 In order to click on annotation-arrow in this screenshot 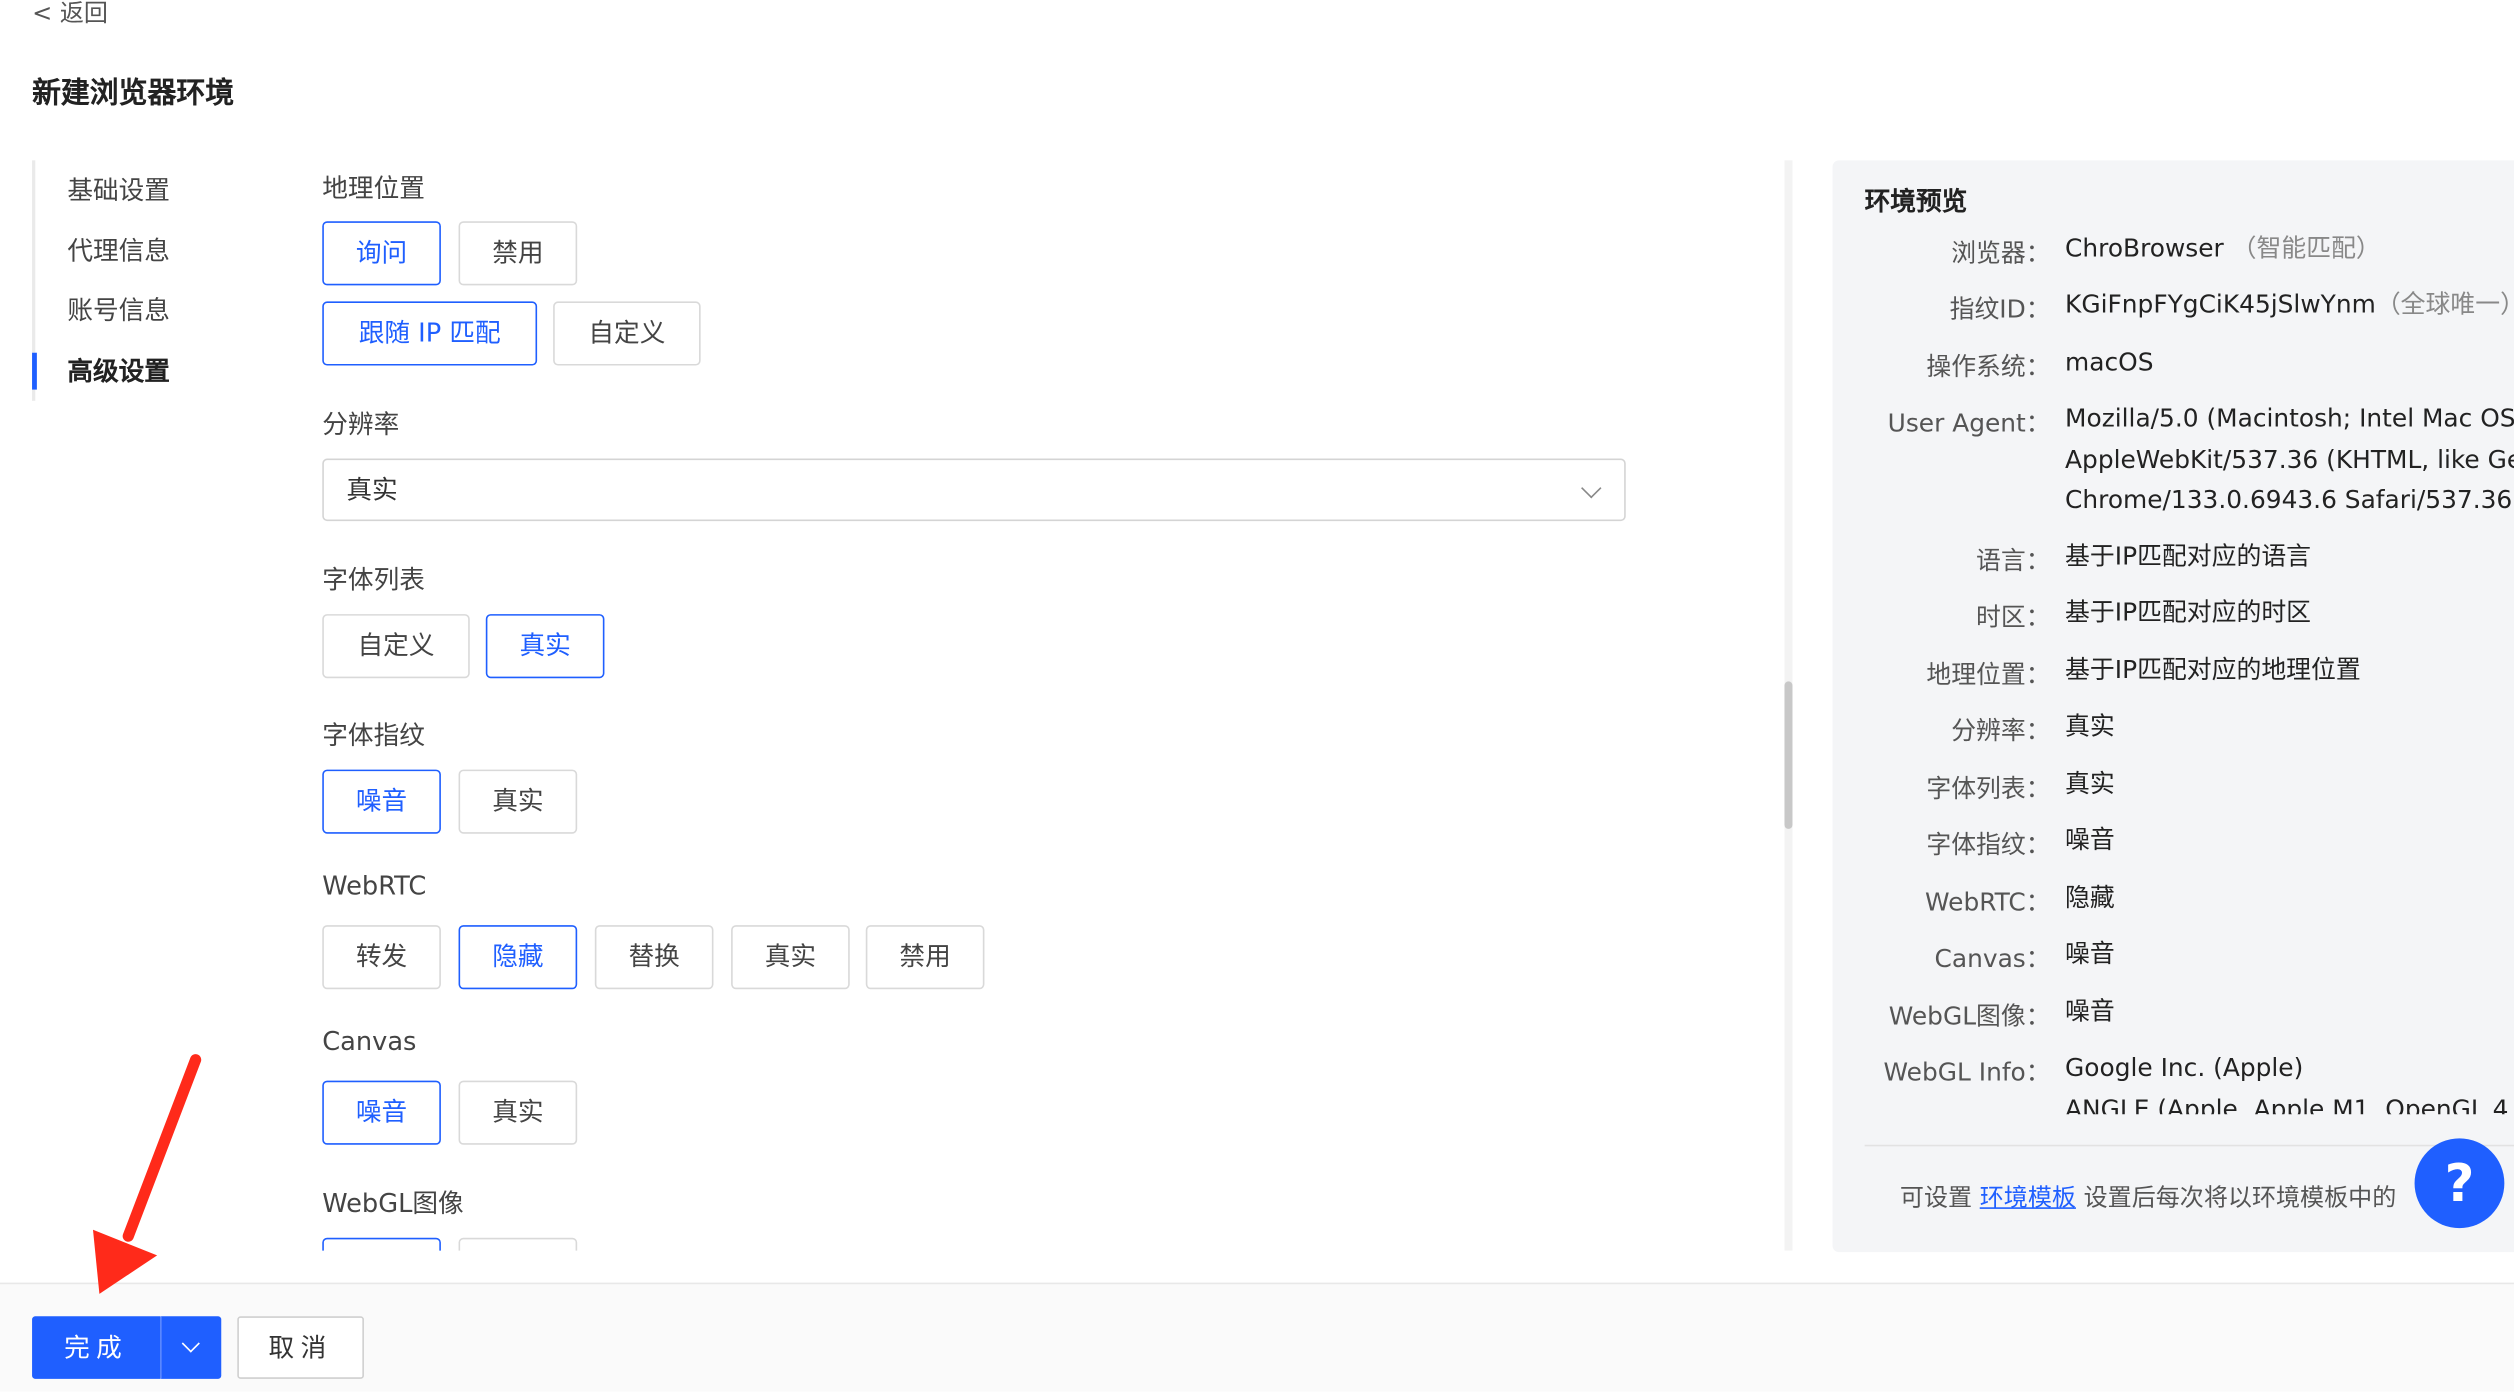, I will do `click(147, 1174)`.